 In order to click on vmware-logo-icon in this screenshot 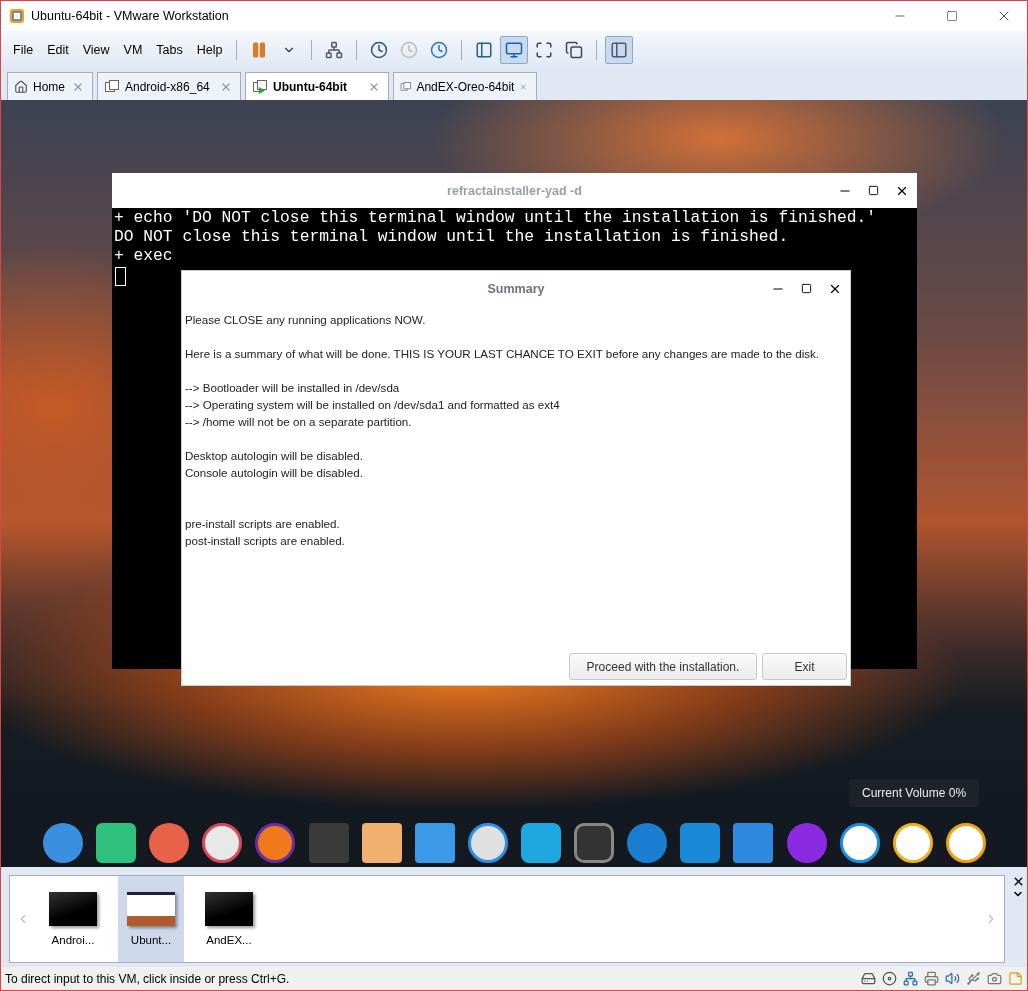, I will do `click(17, 16)`.